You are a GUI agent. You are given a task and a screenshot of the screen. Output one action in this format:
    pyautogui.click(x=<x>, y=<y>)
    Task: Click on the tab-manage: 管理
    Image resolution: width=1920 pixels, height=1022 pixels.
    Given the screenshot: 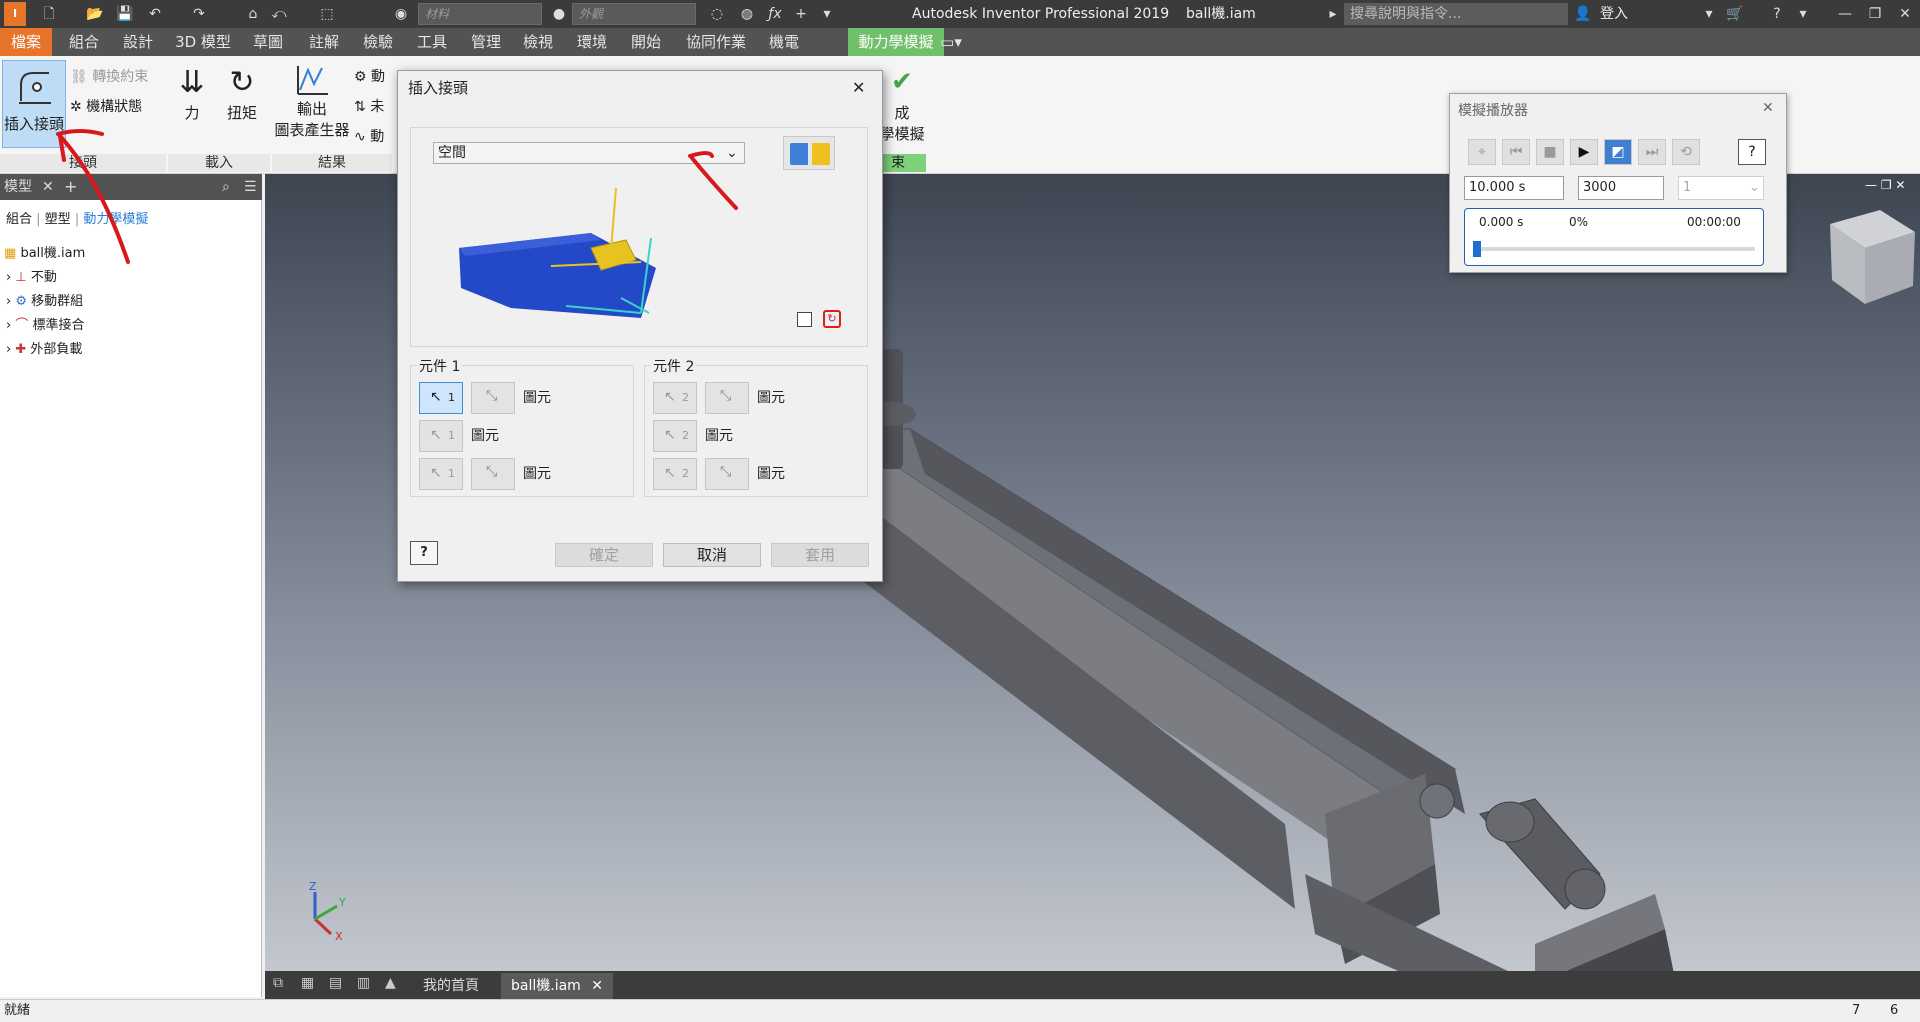 What is the action you would take?
    pyautogui.click(x=486, y=42)
    